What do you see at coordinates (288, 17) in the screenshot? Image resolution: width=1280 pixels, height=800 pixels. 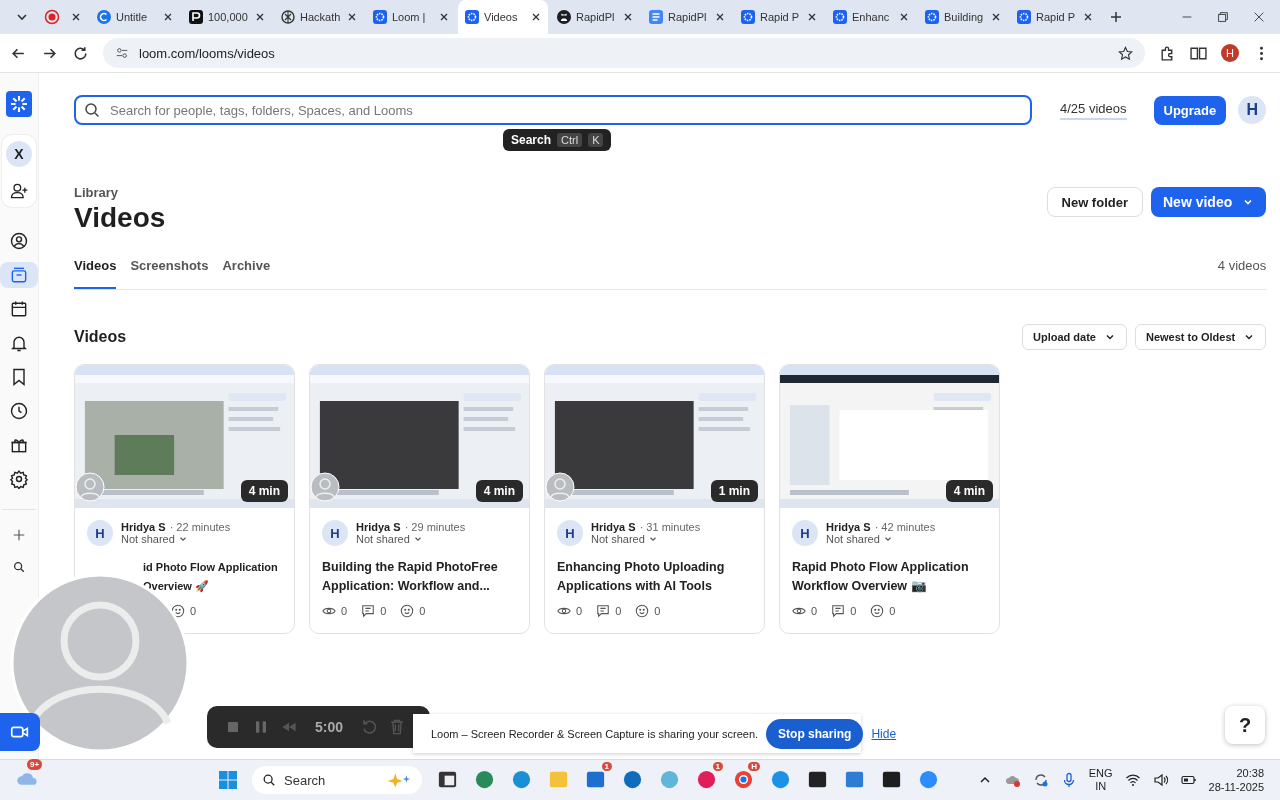 I see `knot-logo-icon` at bounding box center [288, 17].